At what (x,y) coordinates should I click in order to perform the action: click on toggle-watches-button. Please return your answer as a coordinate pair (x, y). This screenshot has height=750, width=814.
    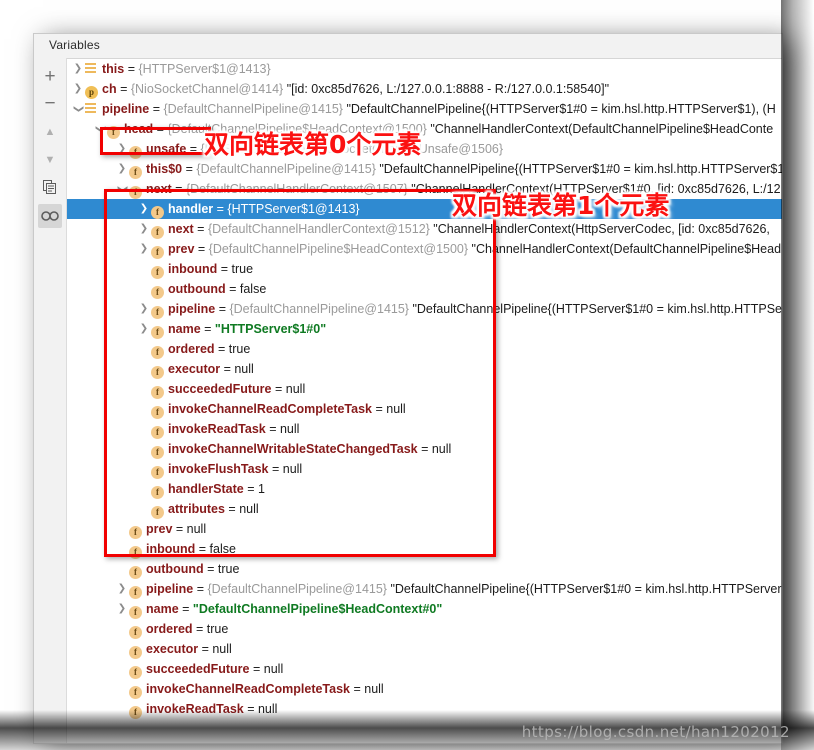
    Looking at the image, I should click on (50, 216).